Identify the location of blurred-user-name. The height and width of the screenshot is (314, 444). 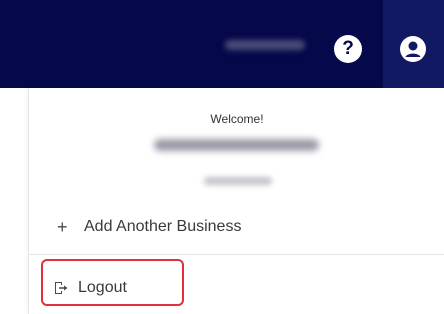
(236, 145).